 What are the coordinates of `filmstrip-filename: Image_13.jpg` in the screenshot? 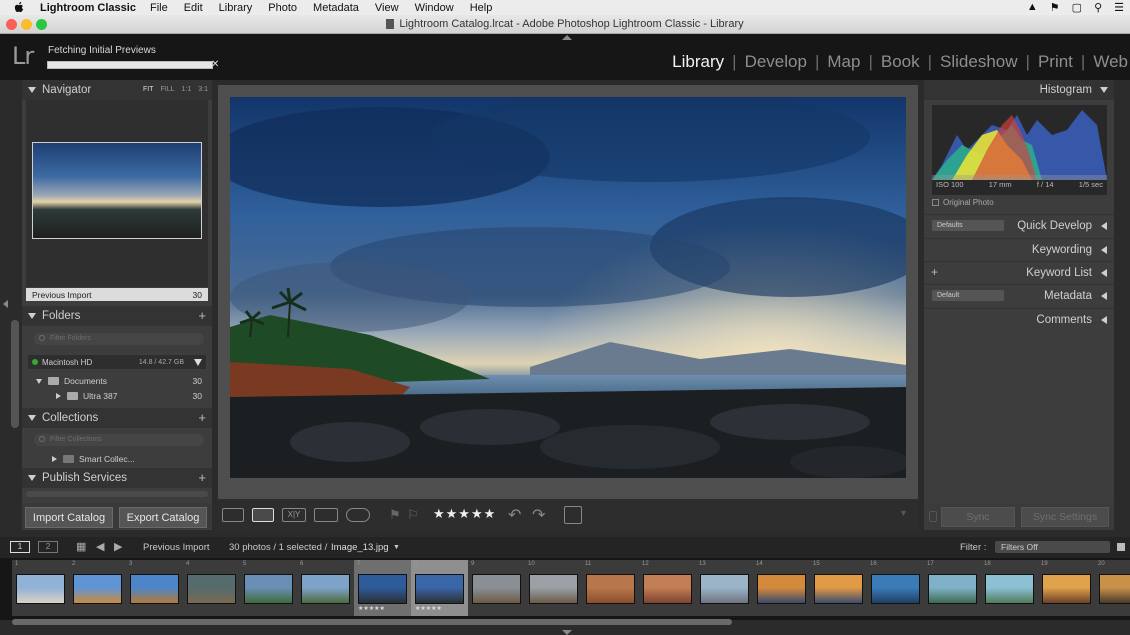 It's located at (360, 547).